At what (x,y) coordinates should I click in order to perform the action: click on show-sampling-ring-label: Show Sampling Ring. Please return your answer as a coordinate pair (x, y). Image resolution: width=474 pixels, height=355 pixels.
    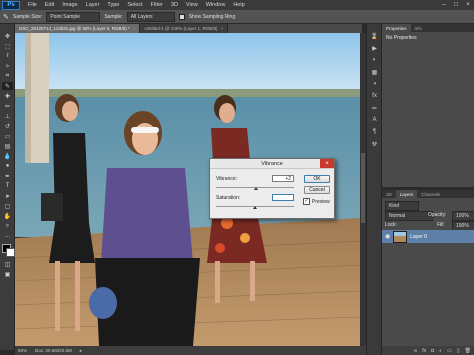
    Looking at the image, I should click on (212, 16).